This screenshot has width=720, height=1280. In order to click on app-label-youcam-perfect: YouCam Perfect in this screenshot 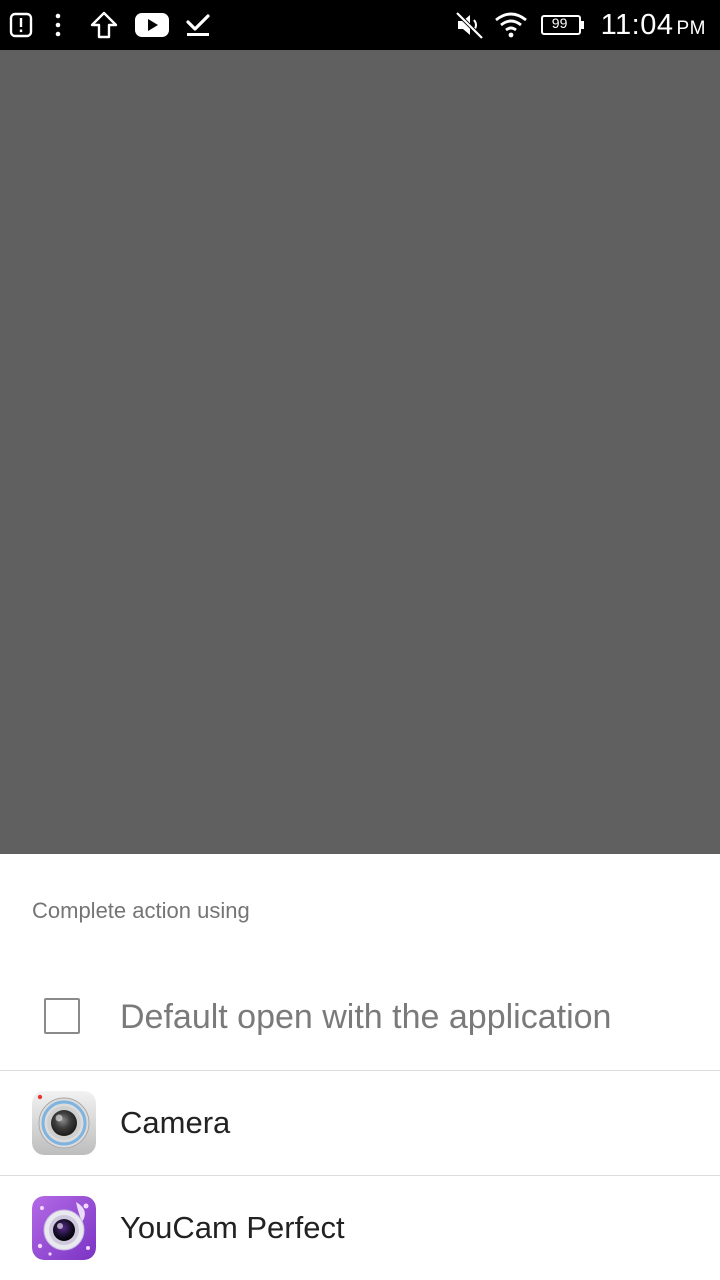, I will do `click(232, 1227)`.